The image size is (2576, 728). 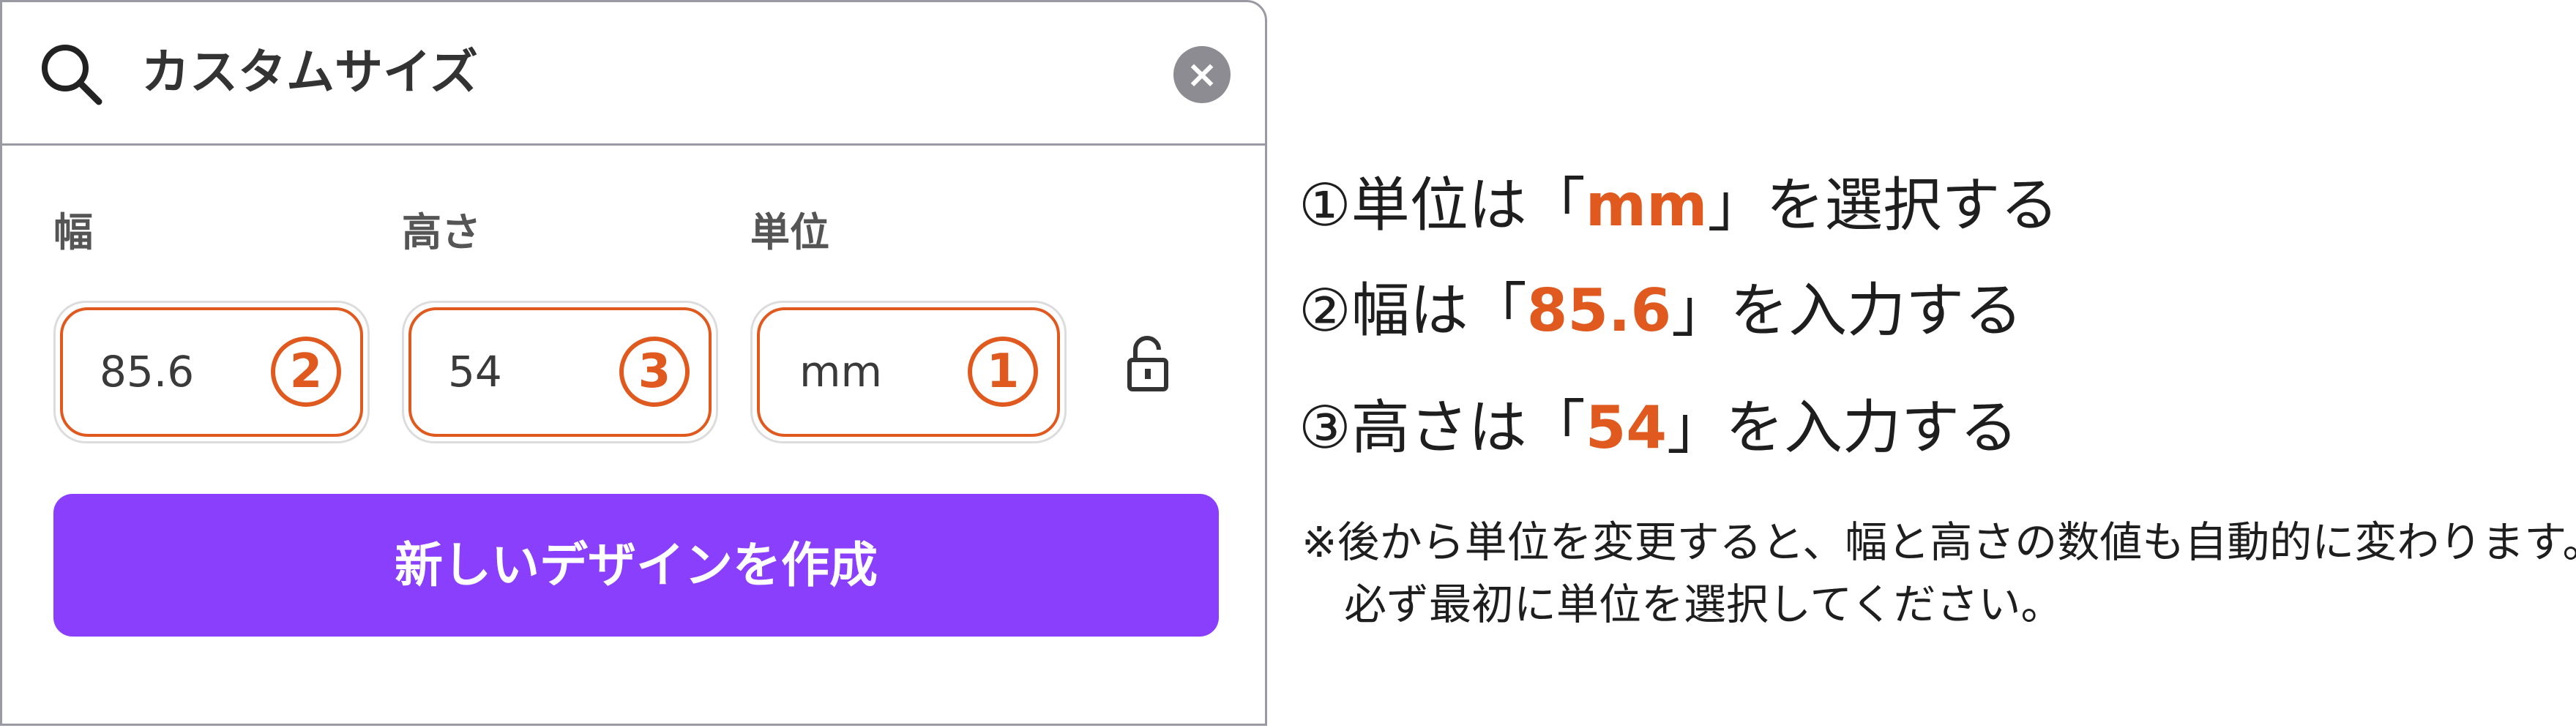 I want to click on unit-value: mm, so click(x=840, y=372).